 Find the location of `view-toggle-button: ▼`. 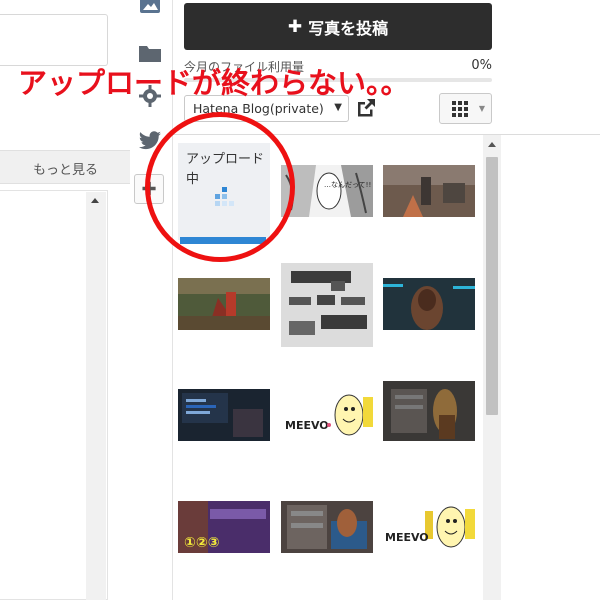

view-toggle-button: ▼ is located at coordinates (465, 108).